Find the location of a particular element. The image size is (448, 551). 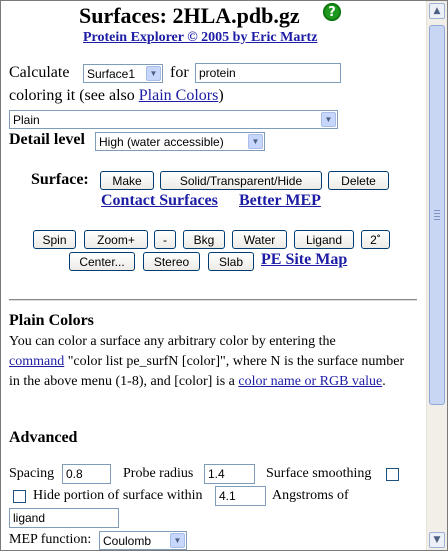

advanced-heading: Advanced is located at coordinates (43, 437).